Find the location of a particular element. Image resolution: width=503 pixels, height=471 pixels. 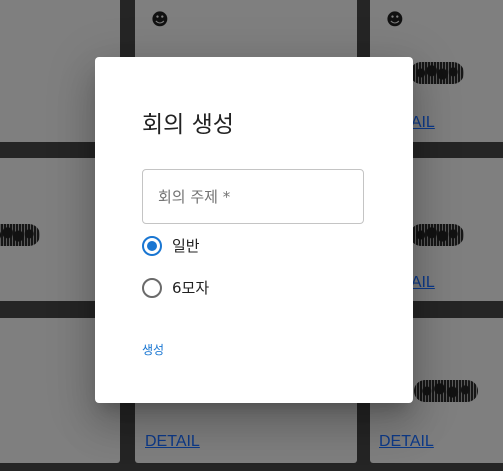

radio-label: 6모자 is located at coordinates (191, 288).